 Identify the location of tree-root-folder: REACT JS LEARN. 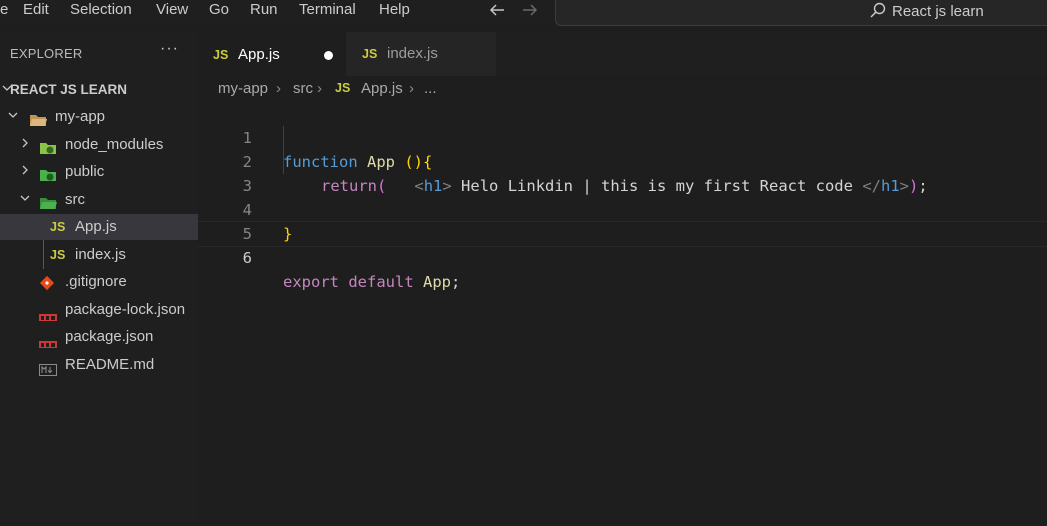
(99, 90).